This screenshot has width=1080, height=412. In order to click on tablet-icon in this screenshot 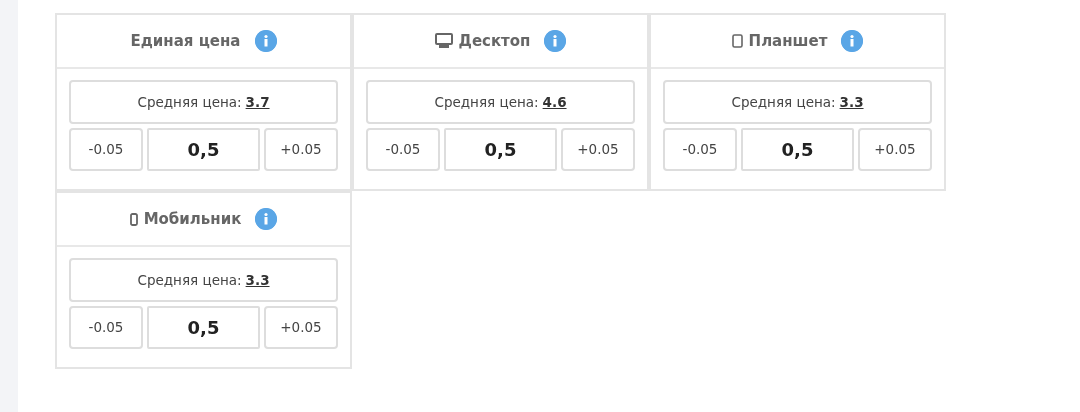, I will do `click(737, 41)`.